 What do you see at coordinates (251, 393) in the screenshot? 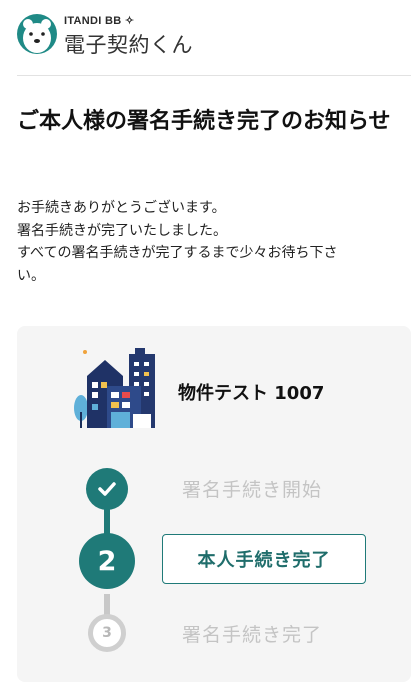
I see `property-name: 物件テスト 1007` at bounding box center [251, 393].